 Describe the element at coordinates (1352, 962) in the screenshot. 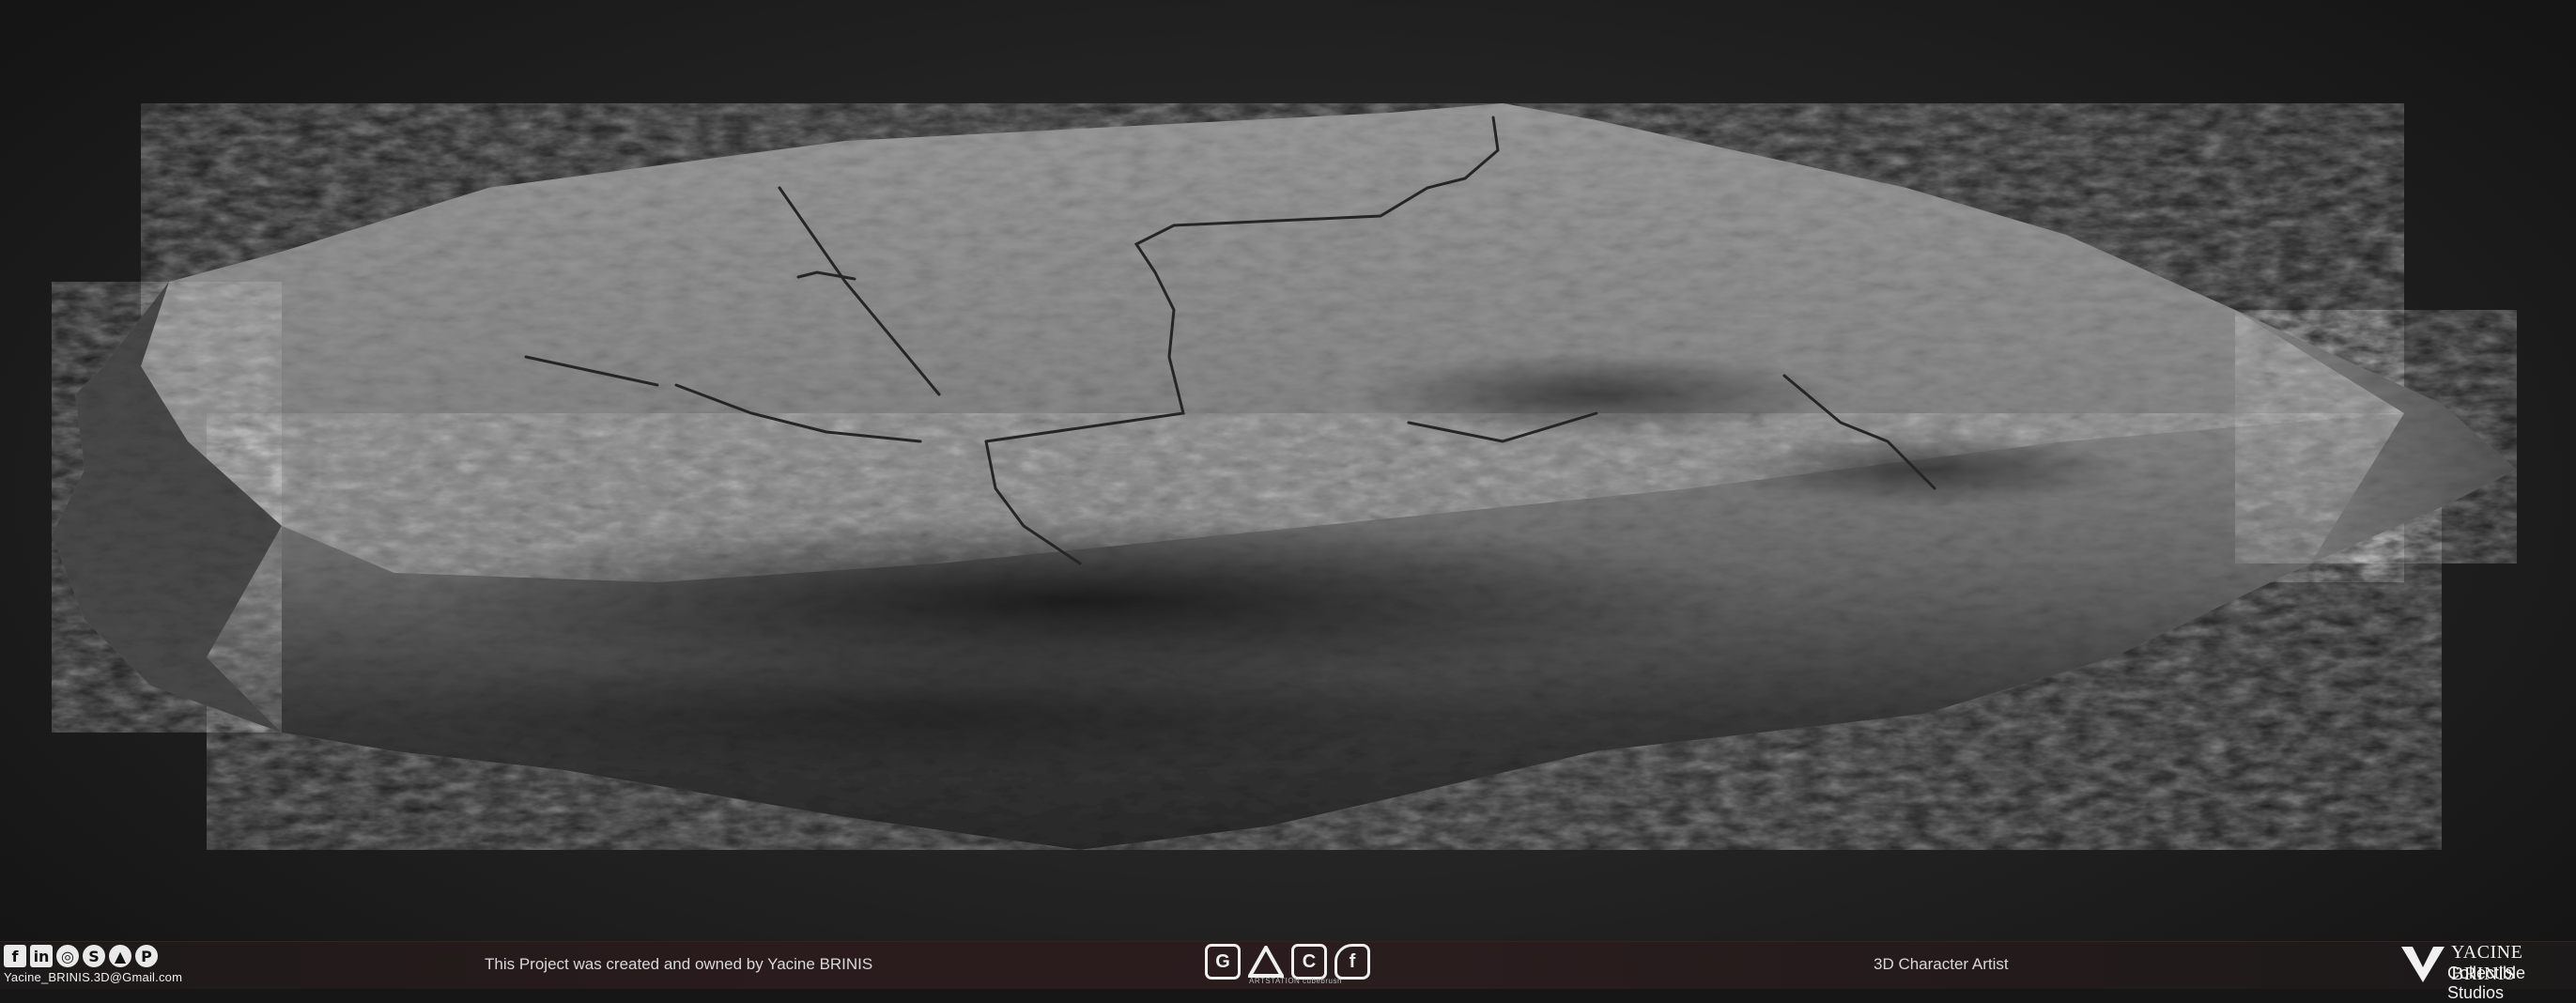

I see `flippednormals-icon: f` at that location.